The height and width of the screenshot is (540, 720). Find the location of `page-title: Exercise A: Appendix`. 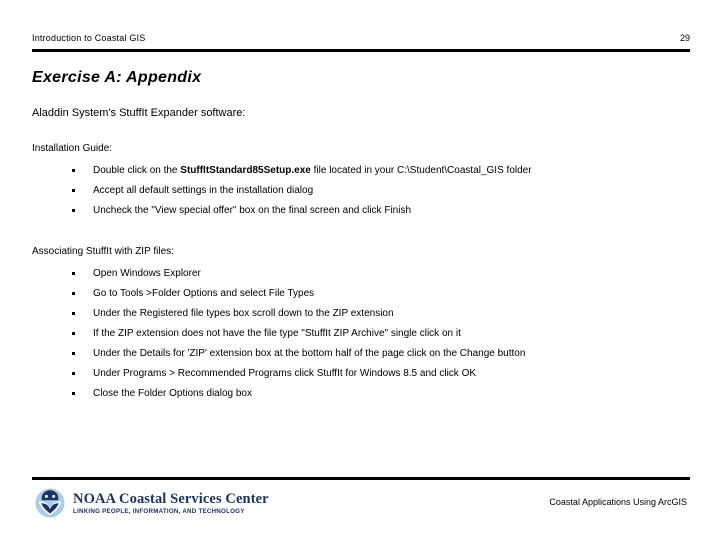

page-title: Exercise A: Appendix is located at coordinates (117, 77).